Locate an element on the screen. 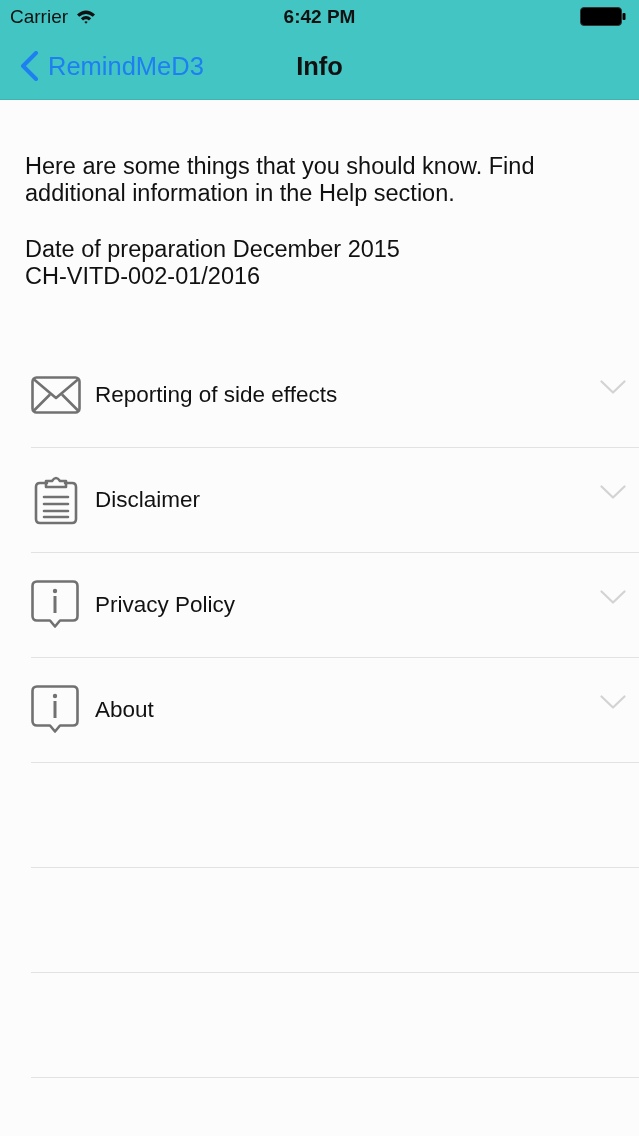 This screenshot has height=1136, width=639. accordion-row: Disclaimer is located at coordinates (335, 500).